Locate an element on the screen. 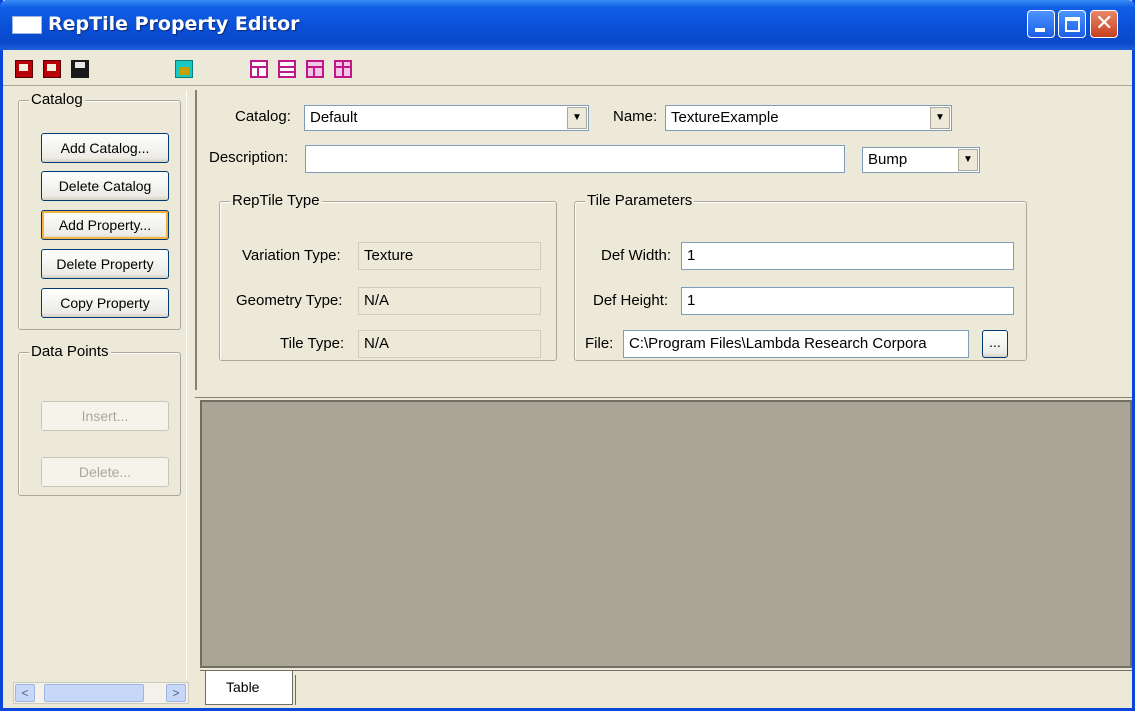  name-select-value: TextureExample is located at coordinates (725, 117).